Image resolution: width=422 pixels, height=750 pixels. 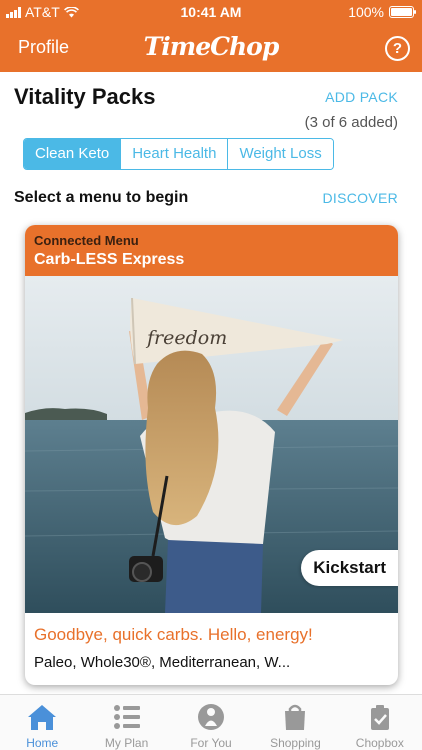 What do you see at coordinates (280, 154) in the screenshot?
I see `tab-weight-loss: Weight Loss` at bounding box center [280, 154].